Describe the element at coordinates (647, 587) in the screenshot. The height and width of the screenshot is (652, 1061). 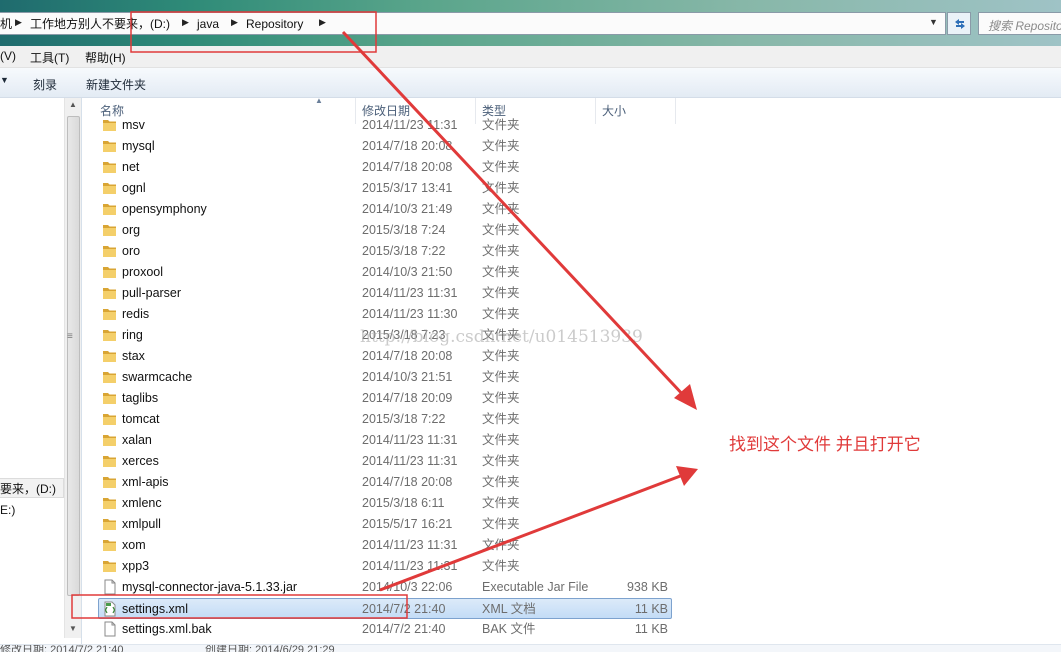
I see `file-size: 938 KB` at that location.